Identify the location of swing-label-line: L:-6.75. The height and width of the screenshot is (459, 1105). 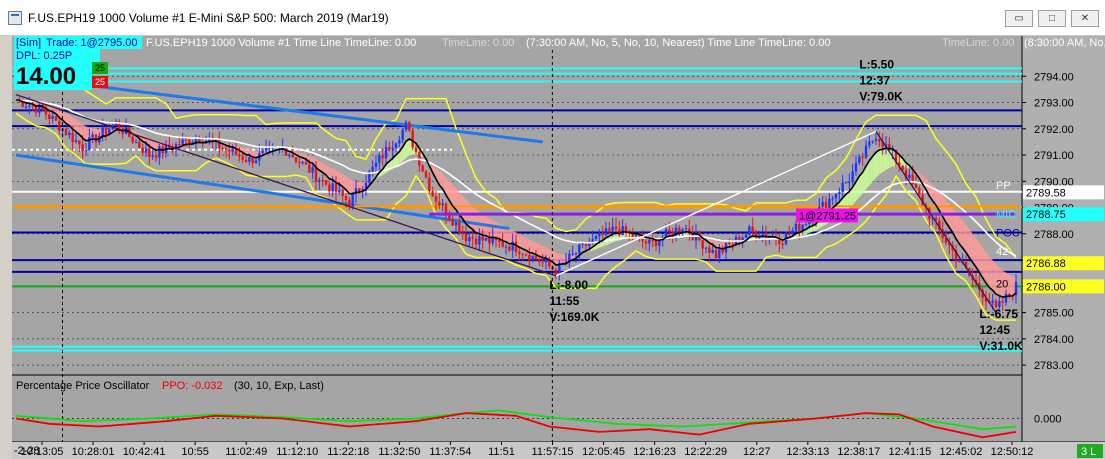
(998, 314).